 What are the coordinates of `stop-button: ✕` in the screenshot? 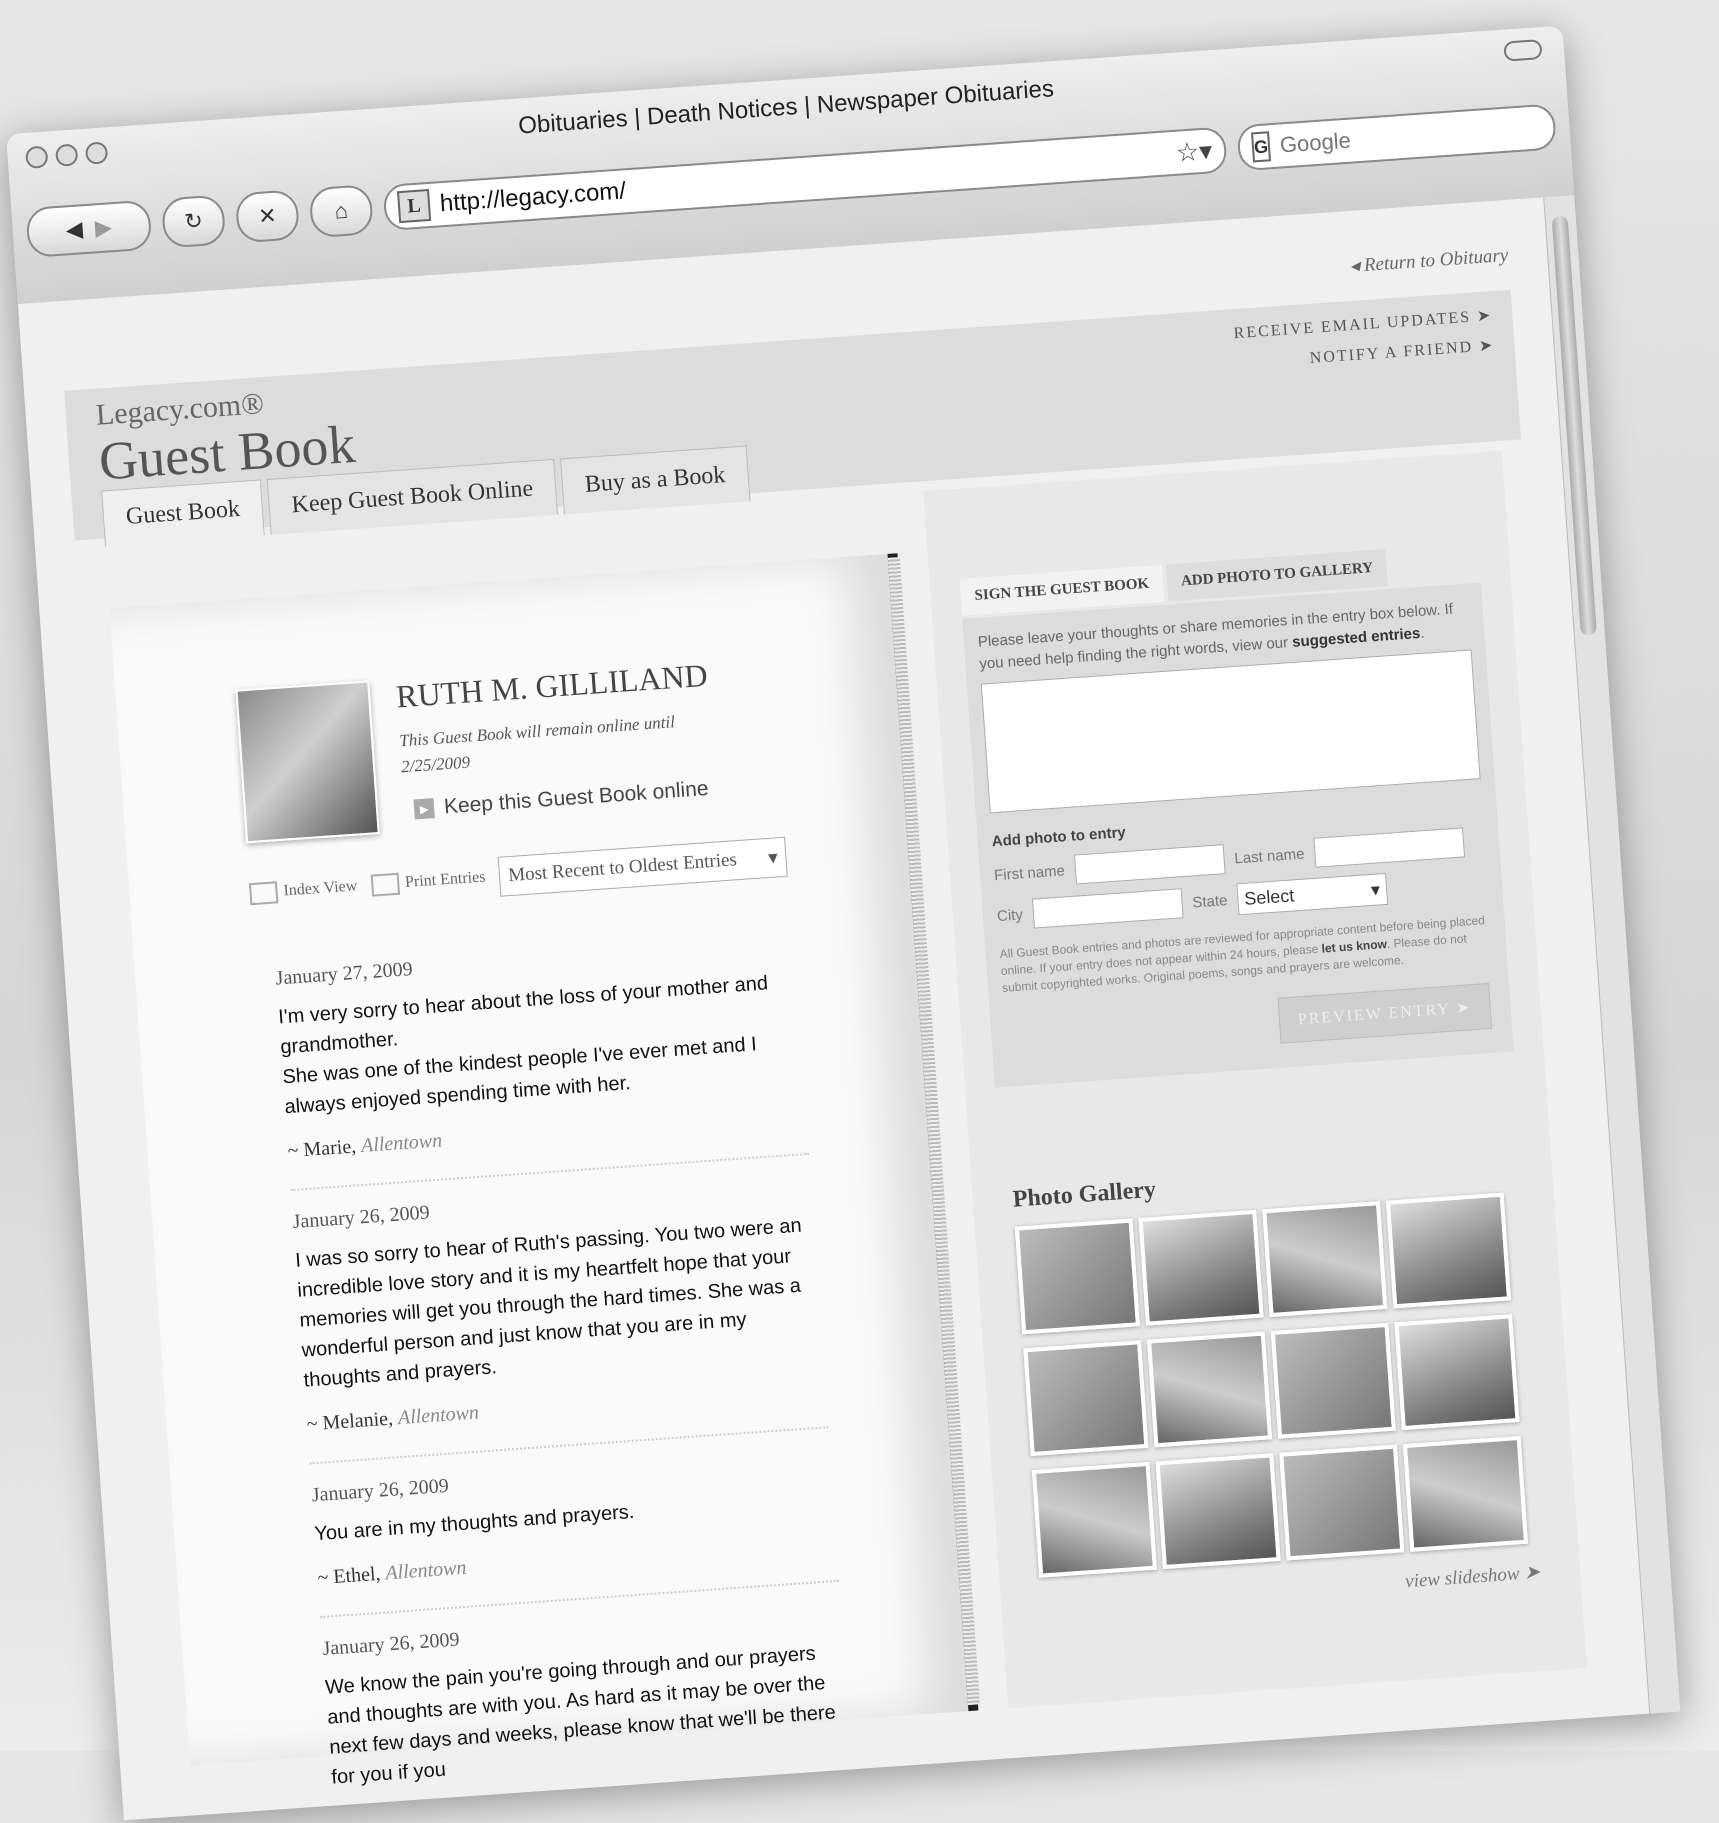 It's located at (267, 216).